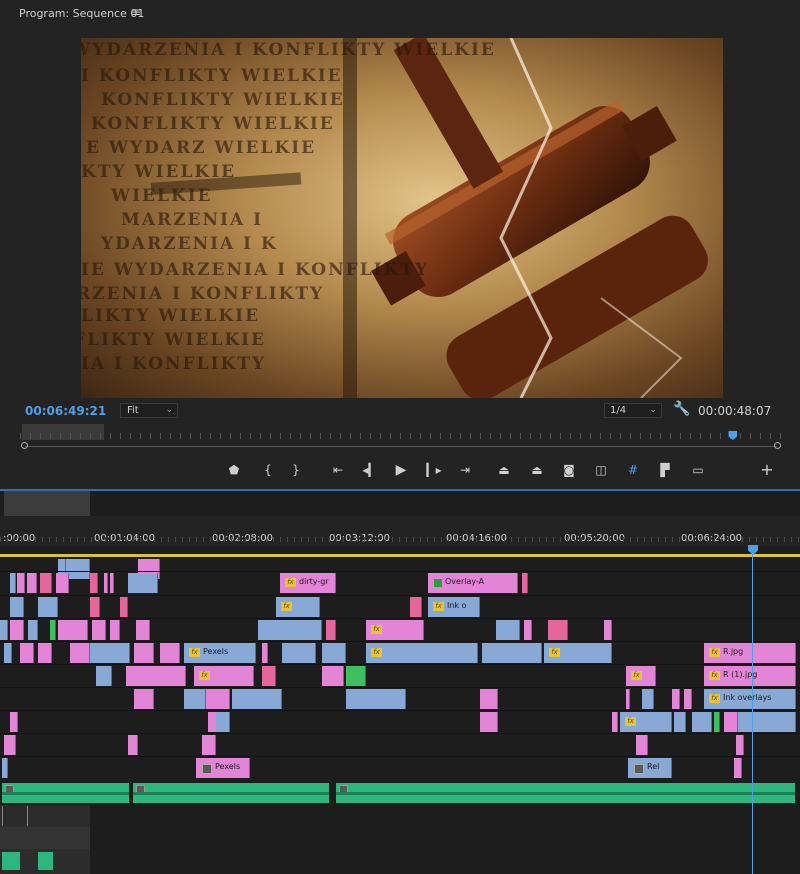 The width and height of the screenshot is (800, 874). I want to click on add-marker-button: ⬟, so click(234, 470).